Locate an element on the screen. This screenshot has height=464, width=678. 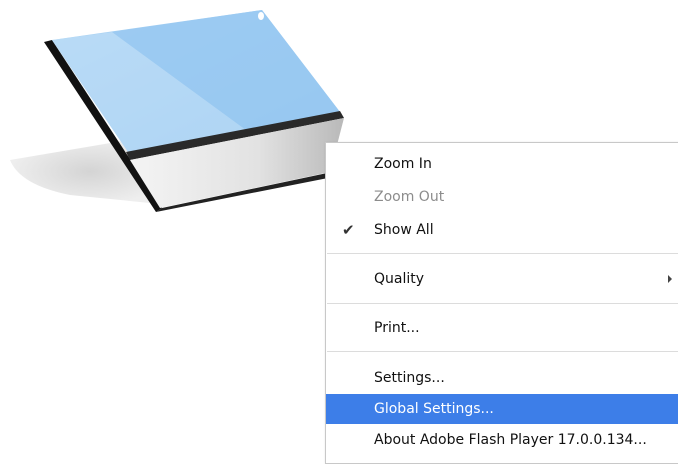
menu-item-label: Zoom In is located at coordinates (403, 164).